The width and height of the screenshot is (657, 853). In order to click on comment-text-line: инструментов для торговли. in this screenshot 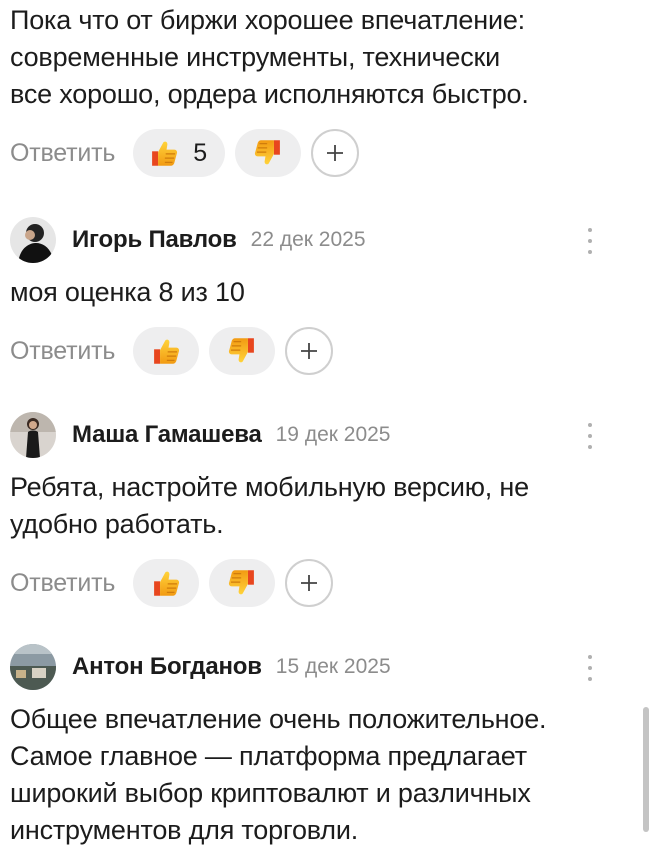, I will do `click(184, 830)`.